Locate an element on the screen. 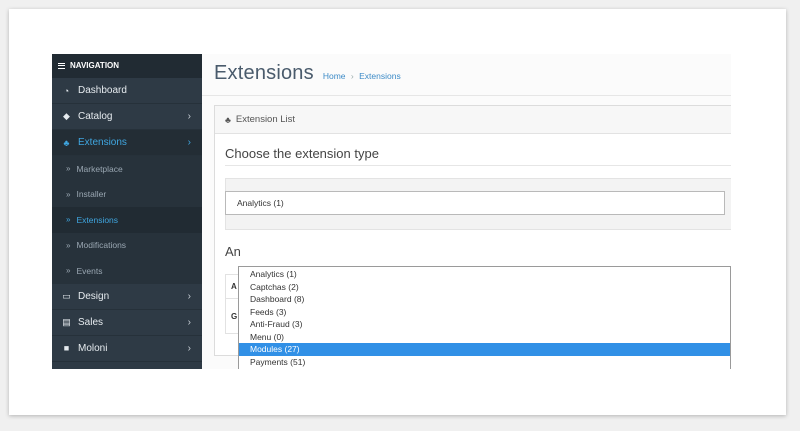  choose-type-heading: Choose the extension type is located at coordinates (302, 153).